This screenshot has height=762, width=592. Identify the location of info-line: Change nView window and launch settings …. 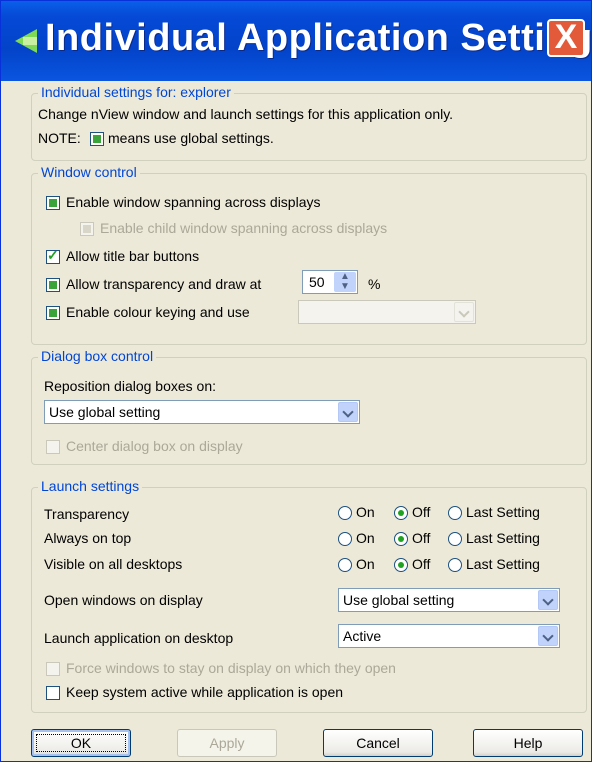
(246, 114).